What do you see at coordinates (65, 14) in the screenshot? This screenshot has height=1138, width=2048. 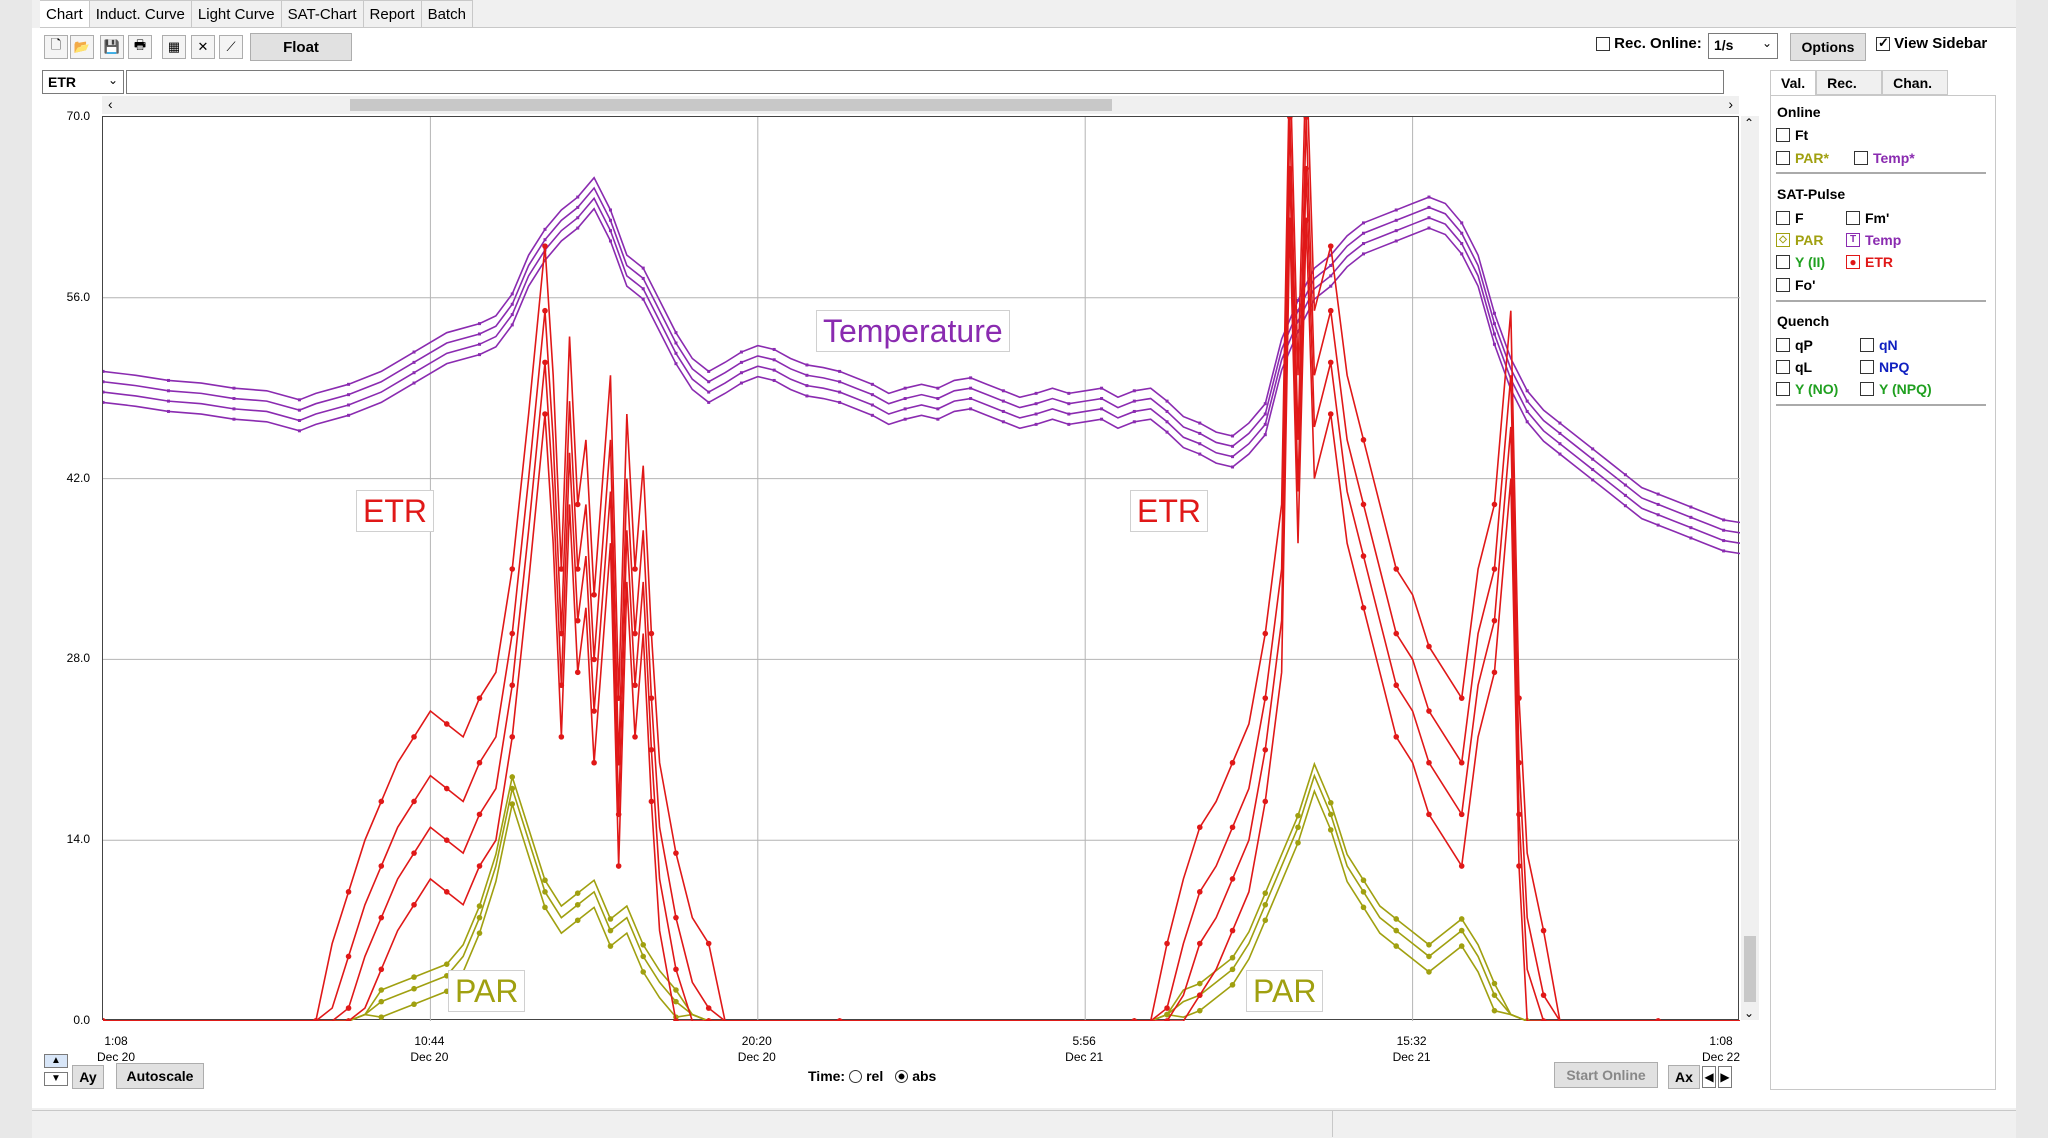 I see `tab-chart: Chart` at bounding box center [65, 14].